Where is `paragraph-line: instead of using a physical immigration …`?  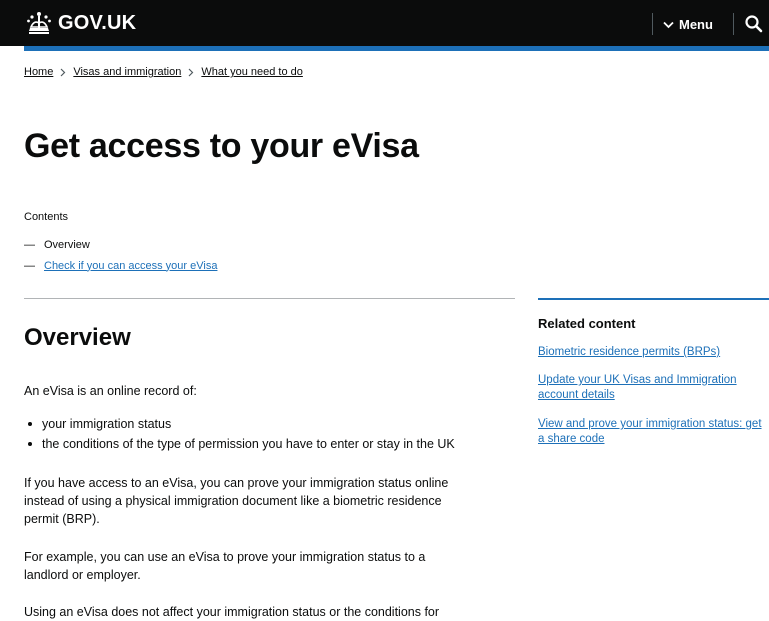
paragraph-line: instead of using a physical immigration … is located at coordinates (233, 501).